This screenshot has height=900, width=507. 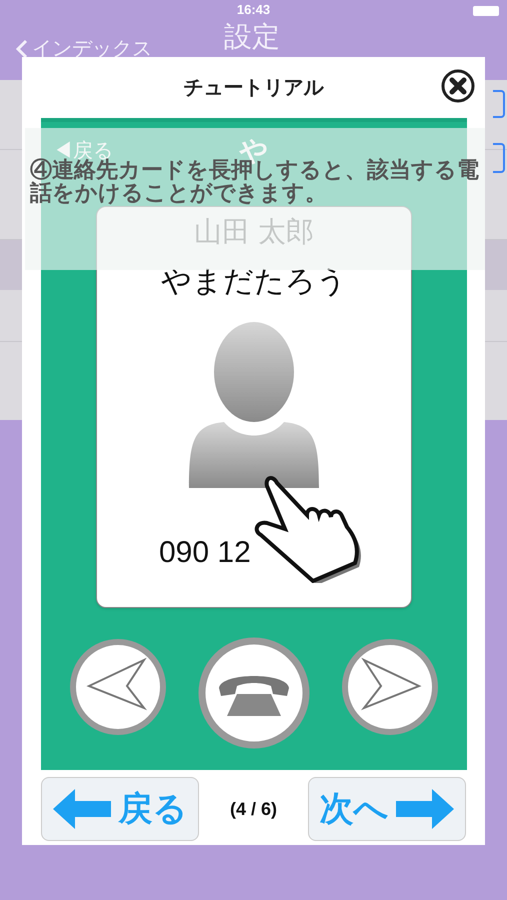 What do you see at coordinates (22, 49) in the screenshot?
I see `back-chevron-icon` at bounding box center [22, 49].